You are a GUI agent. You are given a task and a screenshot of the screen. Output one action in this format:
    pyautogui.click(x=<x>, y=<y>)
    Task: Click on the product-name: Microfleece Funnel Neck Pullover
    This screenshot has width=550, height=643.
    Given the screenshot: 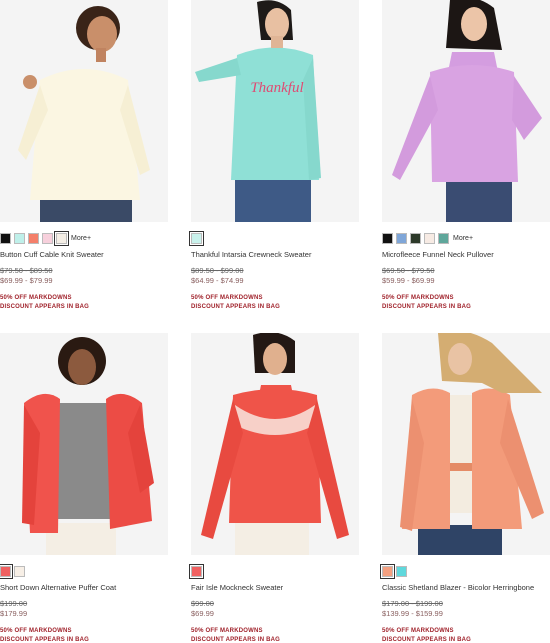 What is the action you would take?
    pyautogui.click(x=466, y=255)
    